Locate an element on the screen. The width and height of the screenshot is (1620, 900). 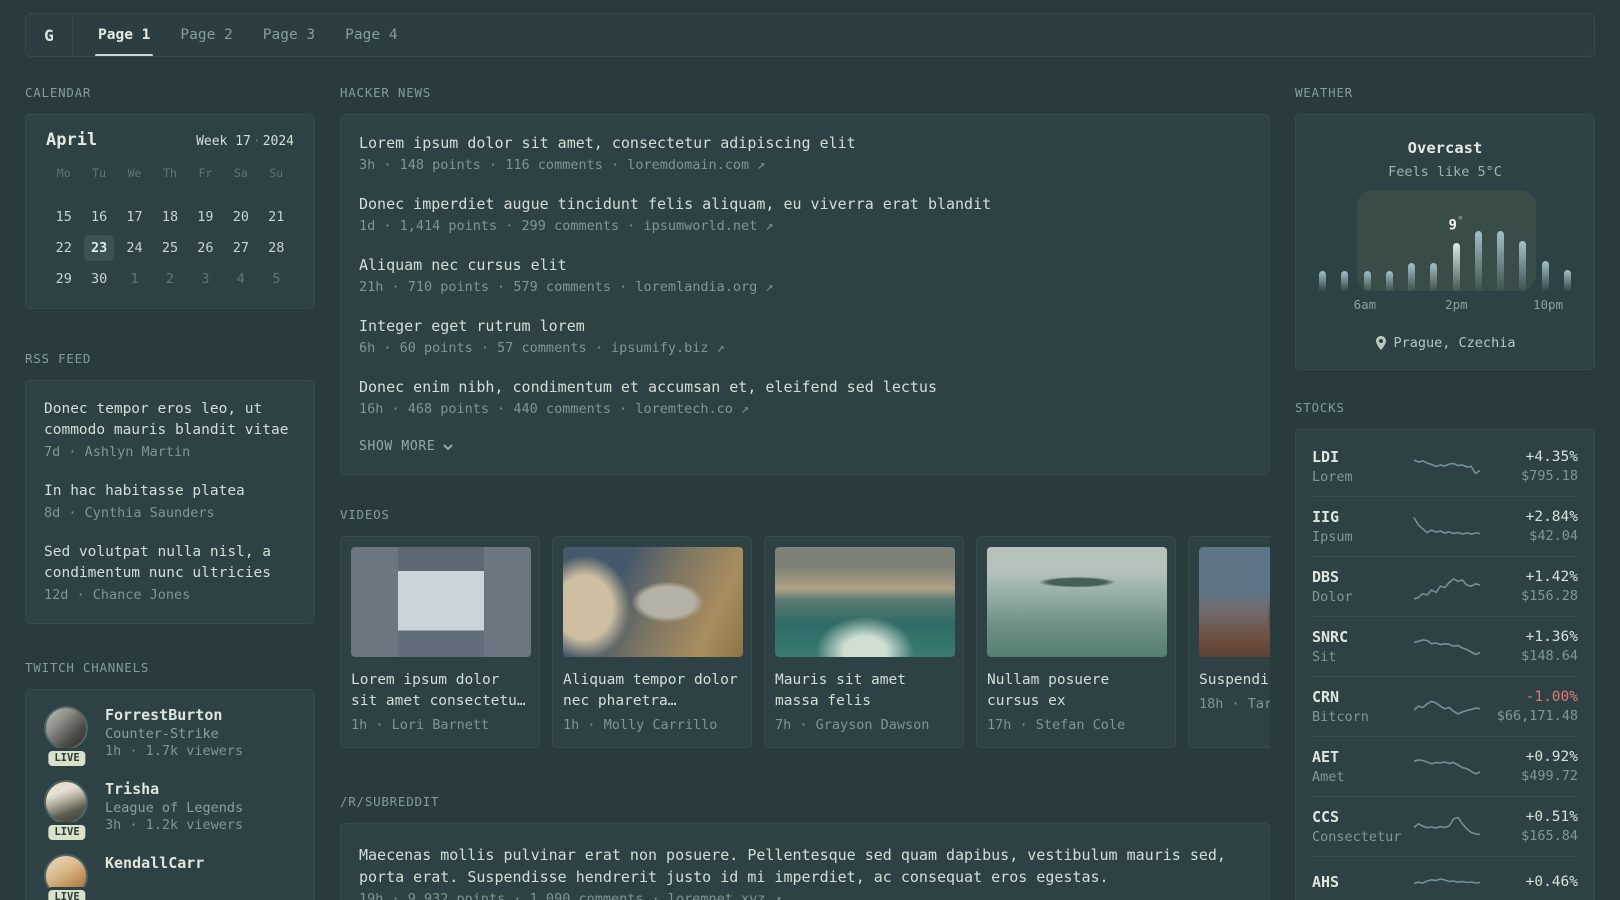
twitch-channel-name: Trisha is located at coordinates (174, 789).